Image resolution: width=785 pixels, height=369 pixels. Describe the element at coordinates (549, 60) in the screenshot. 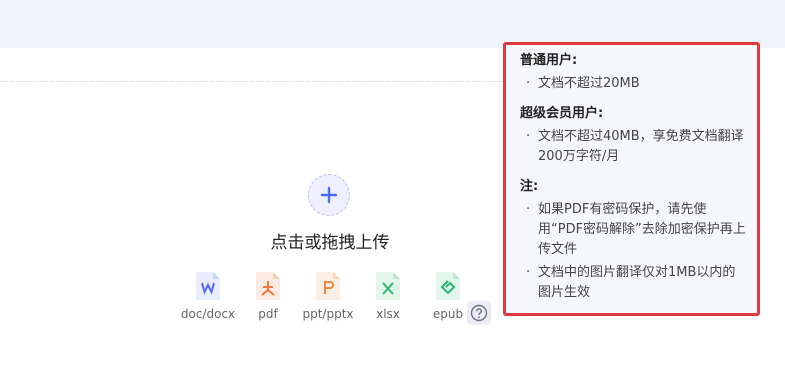

I see `normal-user-title: 普通用户:` at that location.